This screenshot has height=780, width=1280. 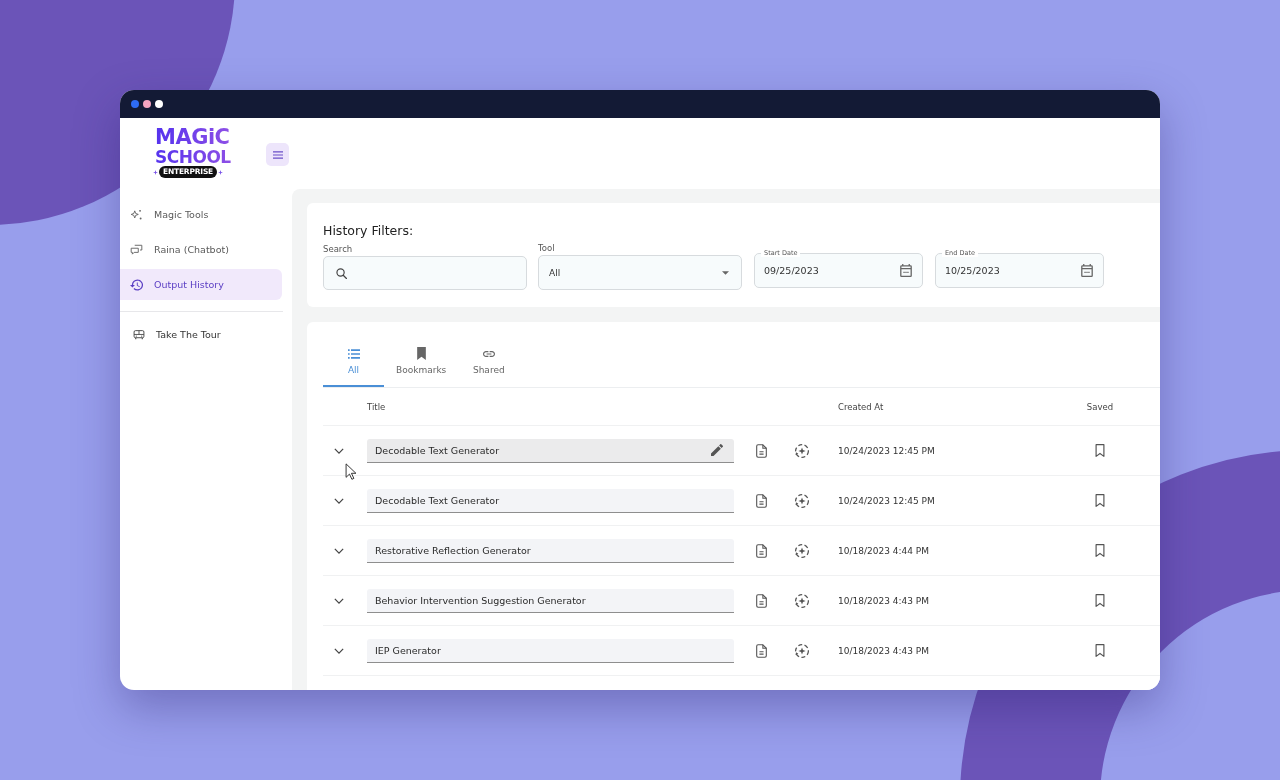 I want to click on search-icon, so click(x=341, y=273).